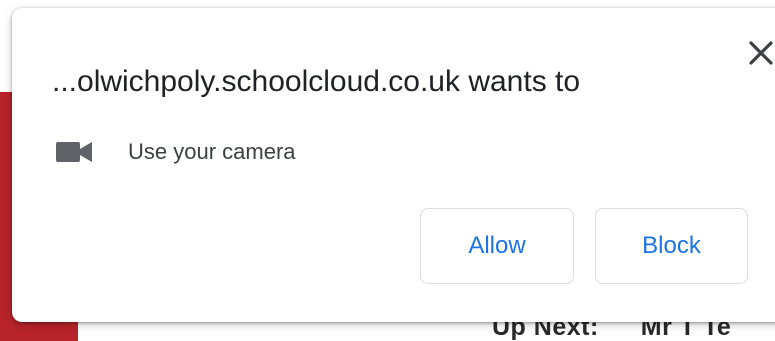 The height and width of the screenshot is (341, 775). I want to click on close-button, so click(759, 53).